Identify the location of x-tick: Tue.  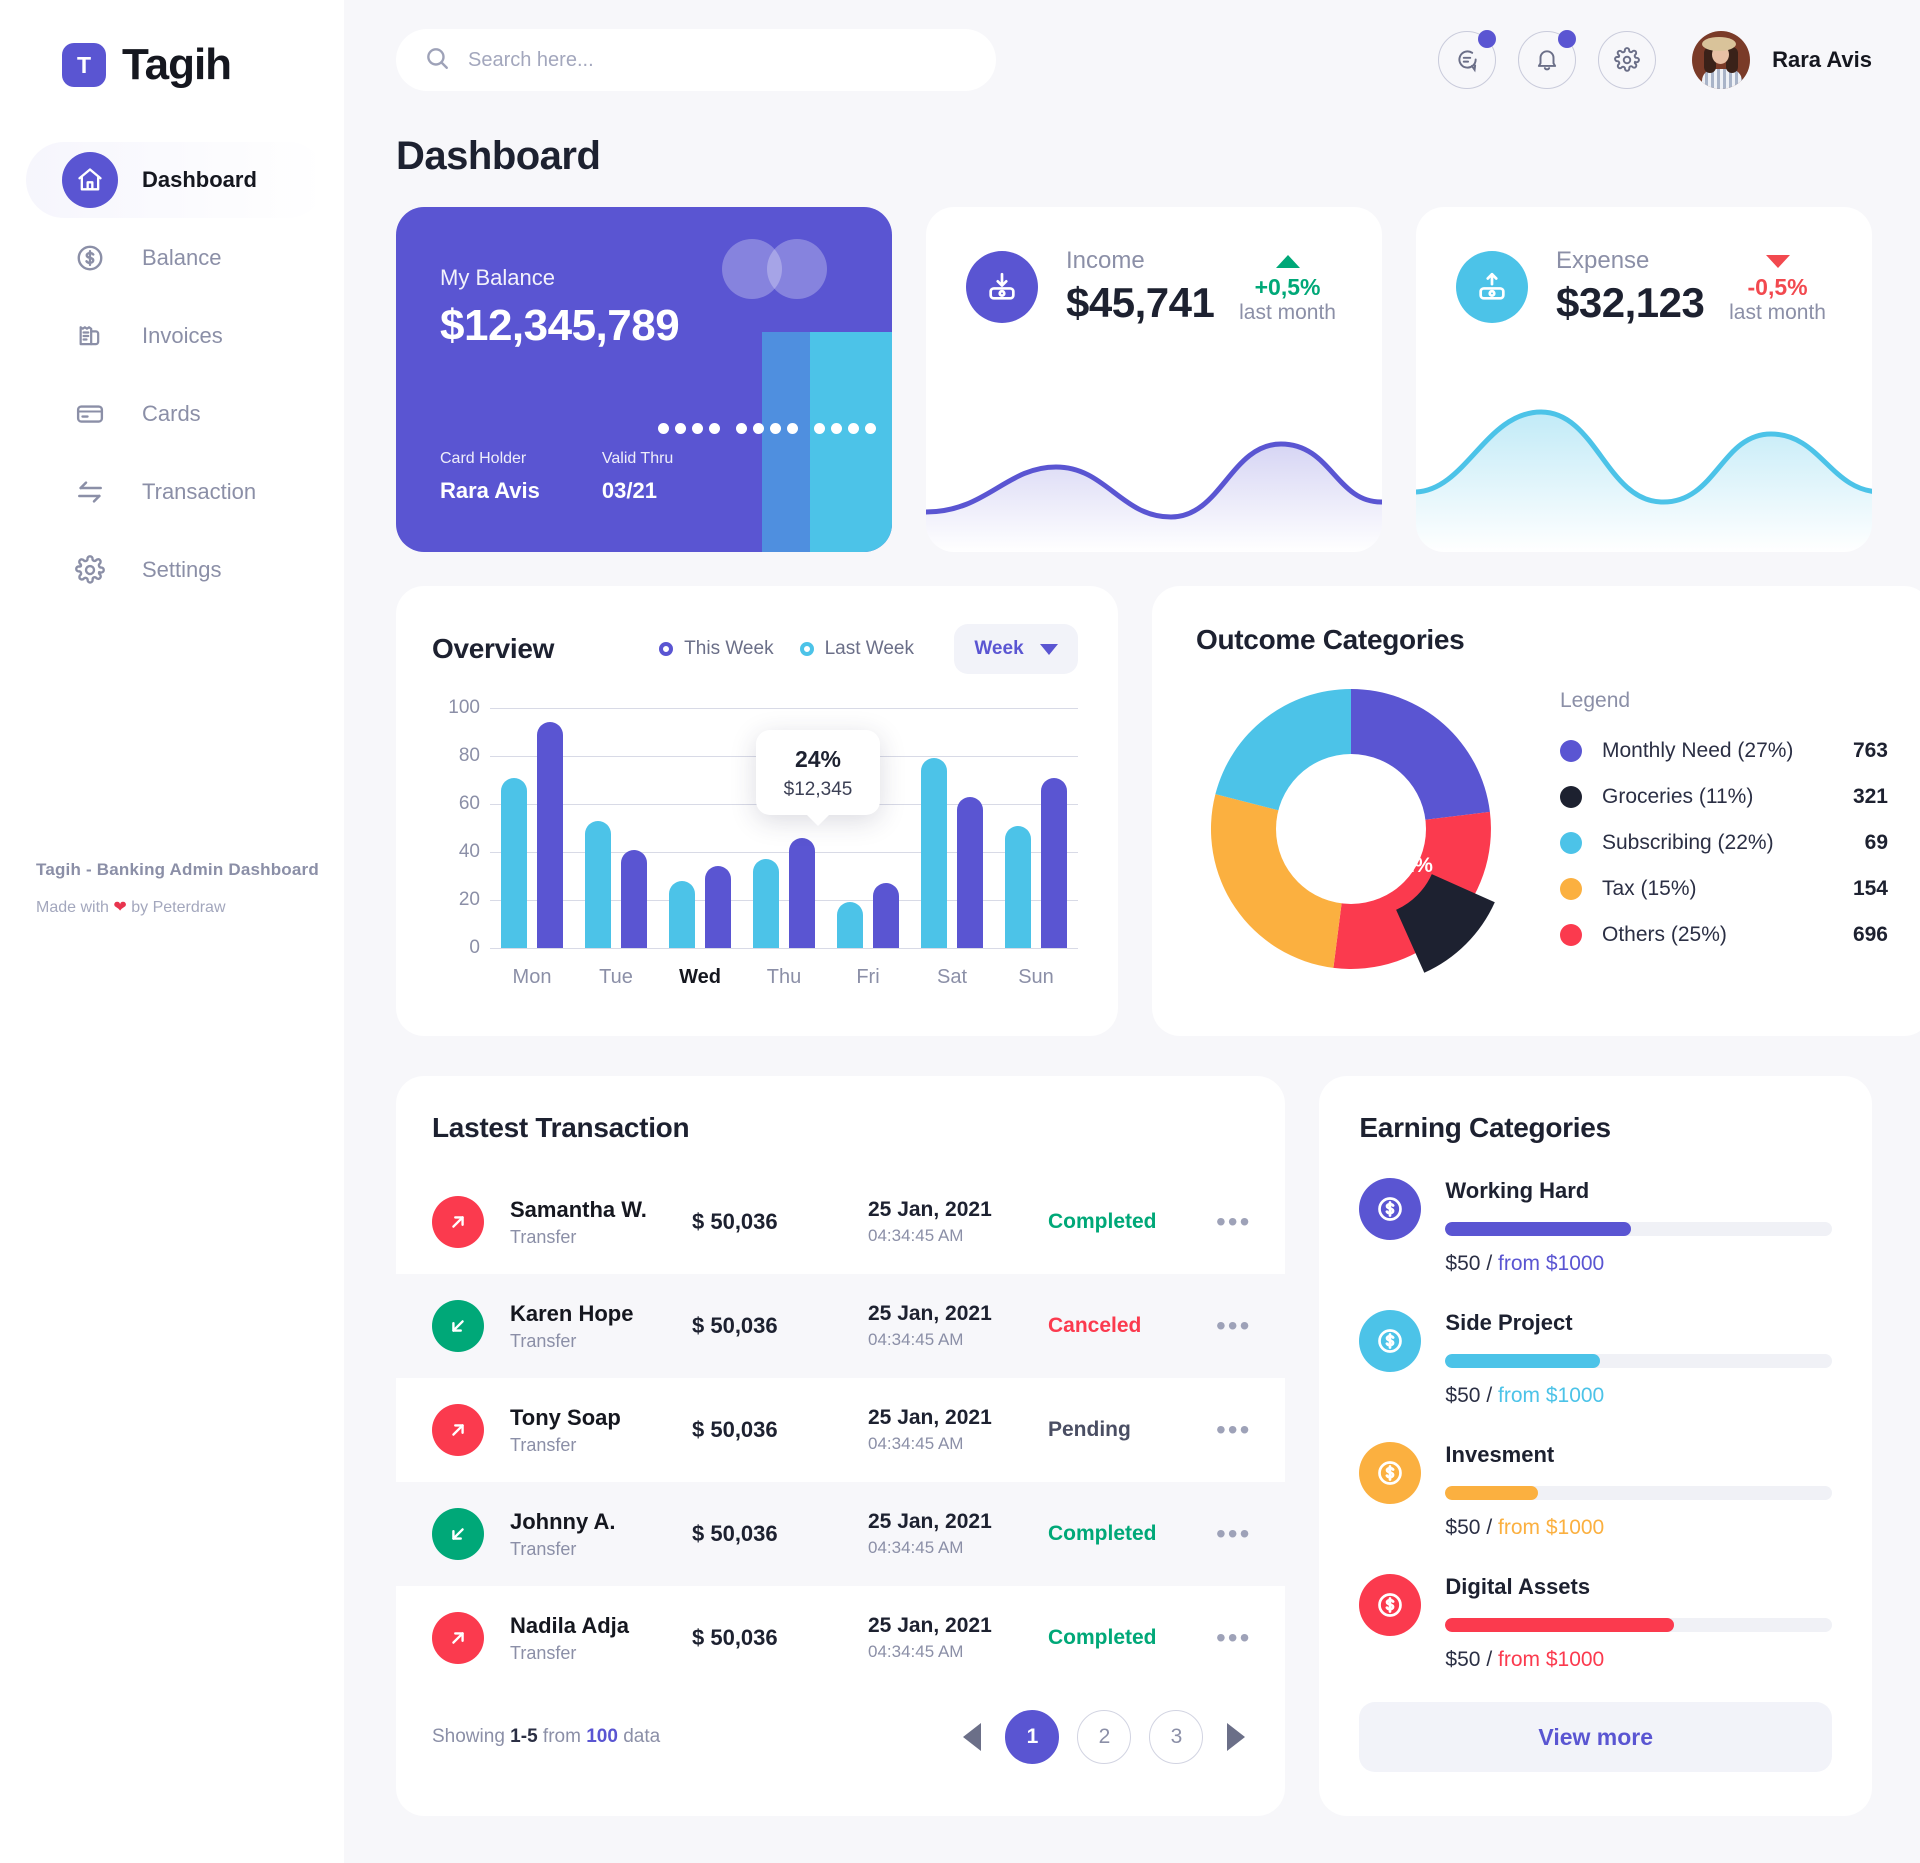
(616, 977).